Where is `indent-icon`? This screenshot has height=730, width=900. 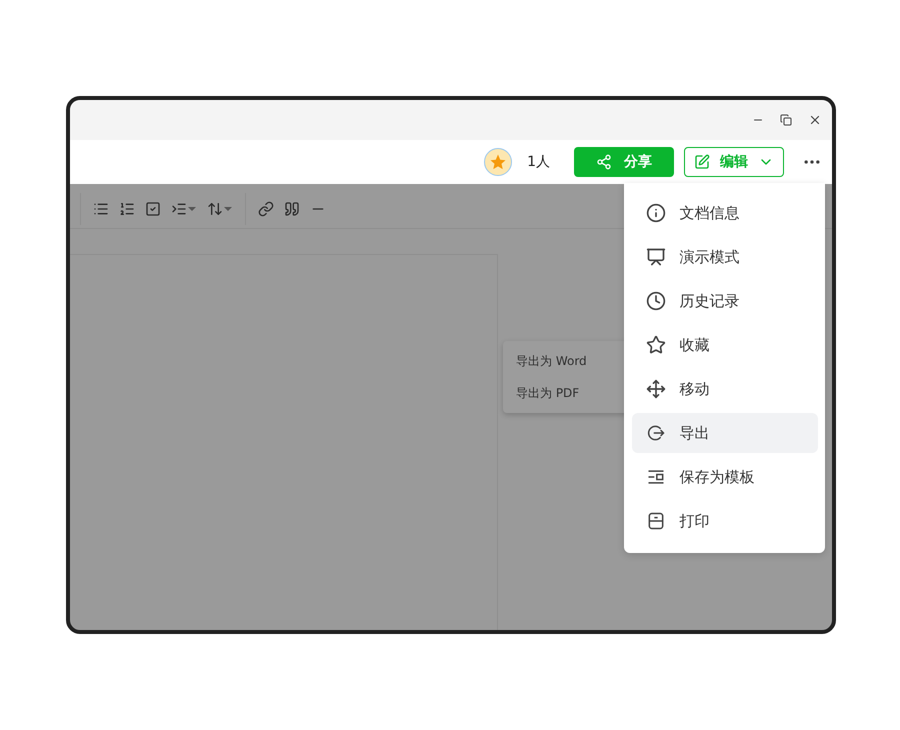
indent-icon is located at coordinates (184, 209).